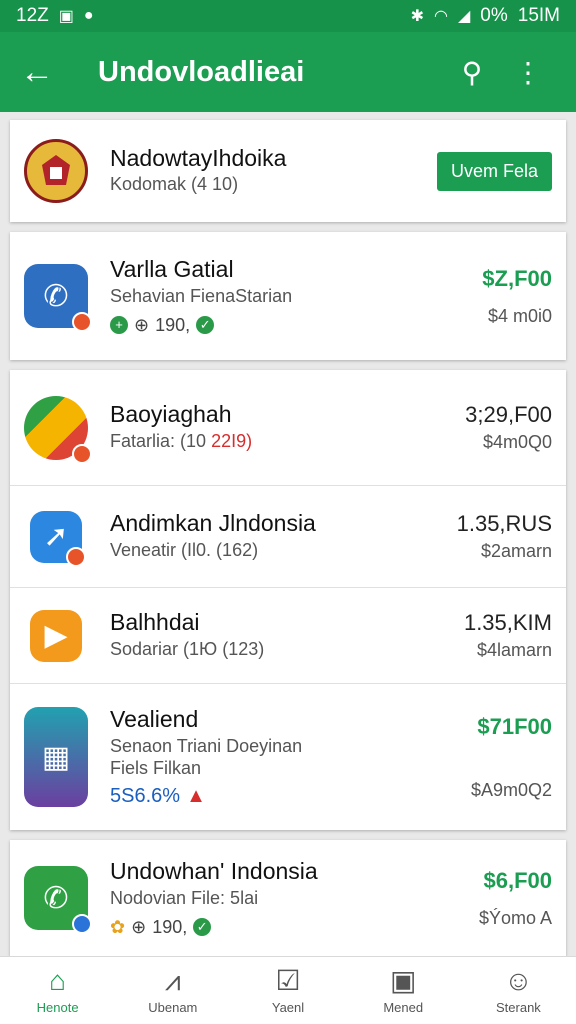  Describe the element at coordinates (198, 157) in the screenshot. I see `featured-name: NadowtayIhdoika` at that location.